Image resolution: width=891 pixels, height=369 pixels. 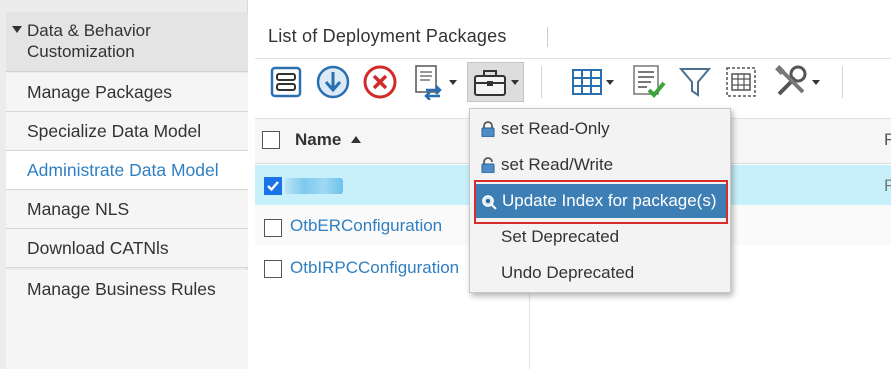 What do you see at coordinates (366, 226) in the screenshot?
I see `package-link: OtbERConfiguration` at bounding box center [366, 226].